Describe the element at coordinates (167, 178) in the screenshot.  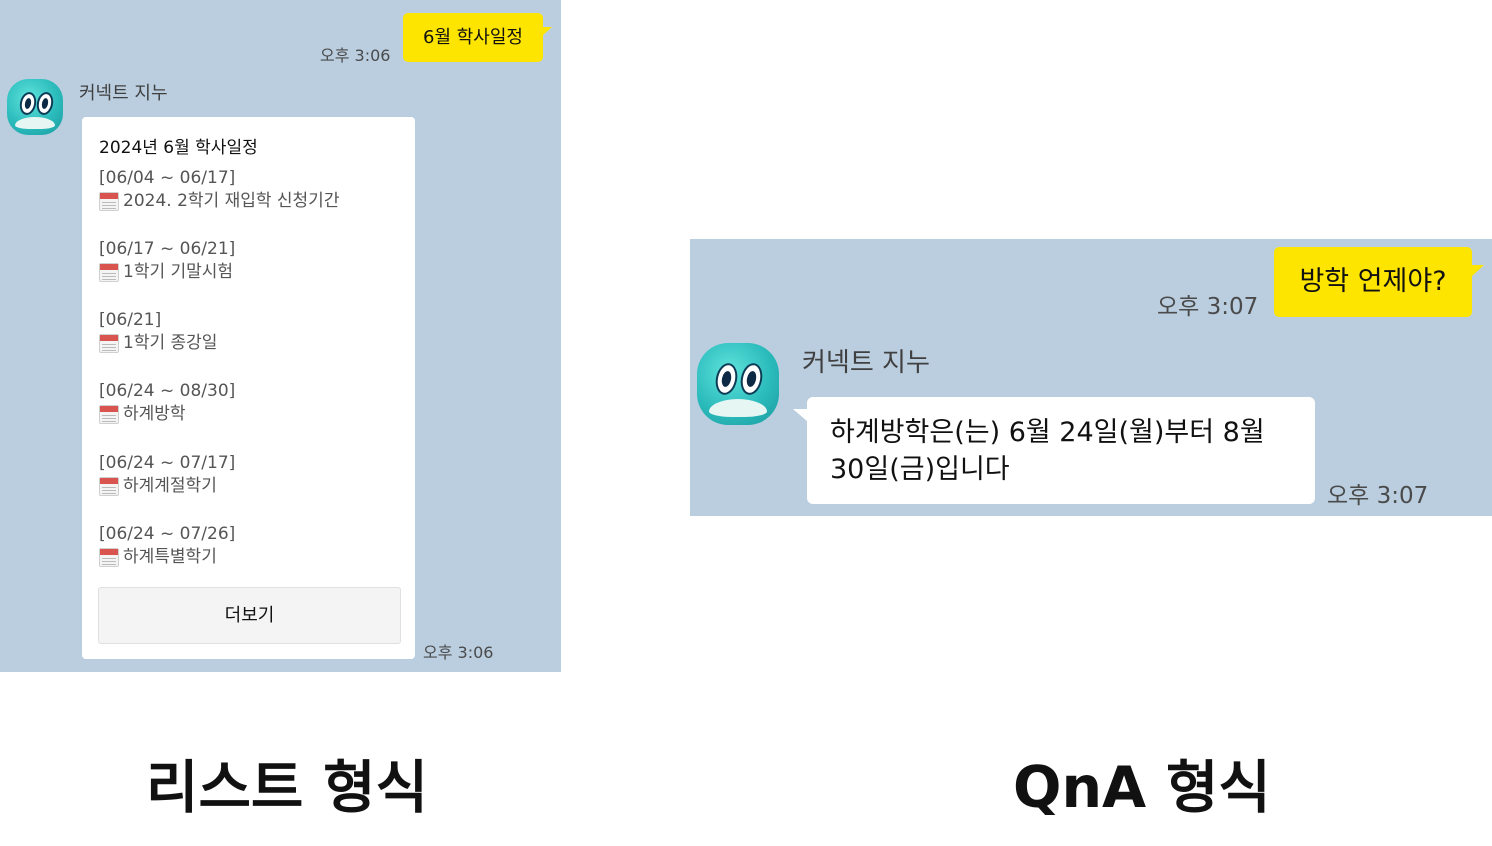
I see `entry-date: [06/04 ~ 06/17]` at that location.